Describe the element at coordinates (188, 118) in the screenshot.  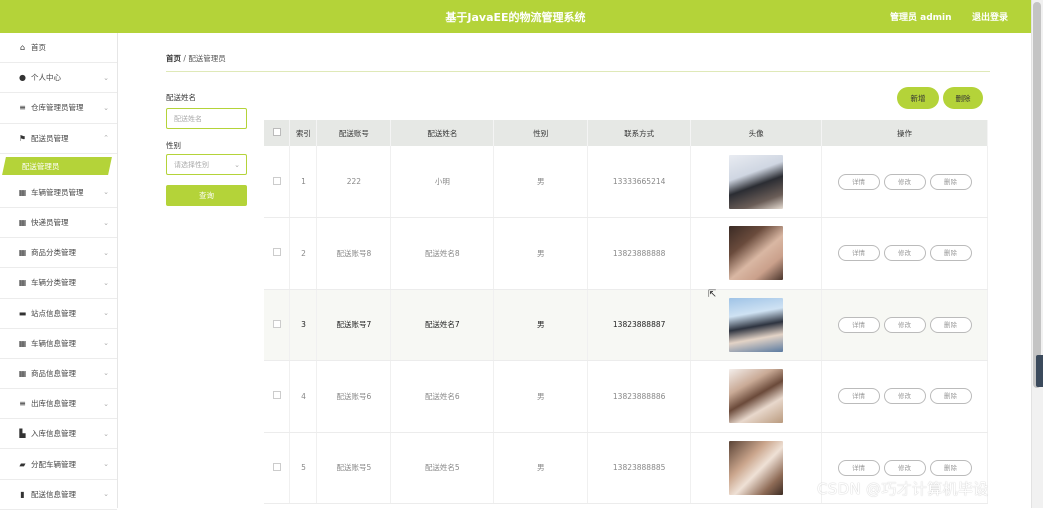
I see `name-filter-placeholder: 配送姓名` at that location.